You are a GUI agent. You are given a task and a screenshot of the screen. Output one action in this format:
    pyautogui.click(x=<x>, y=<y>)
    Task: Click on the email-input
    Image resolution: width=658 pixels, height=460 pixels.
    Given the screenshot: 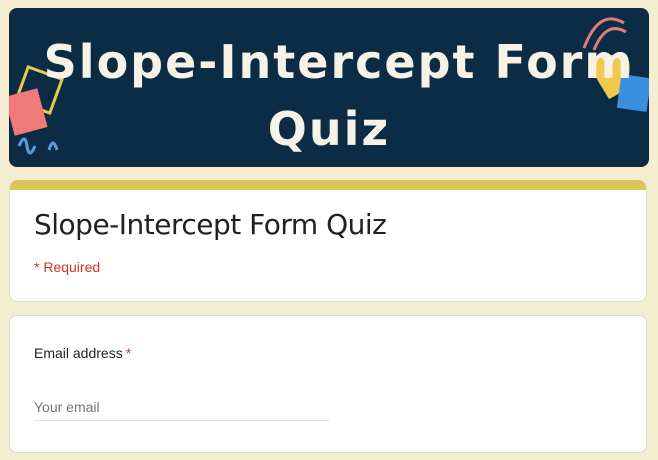 What is the action you would take?
    pyautogui.click(x=181, y=407)
    